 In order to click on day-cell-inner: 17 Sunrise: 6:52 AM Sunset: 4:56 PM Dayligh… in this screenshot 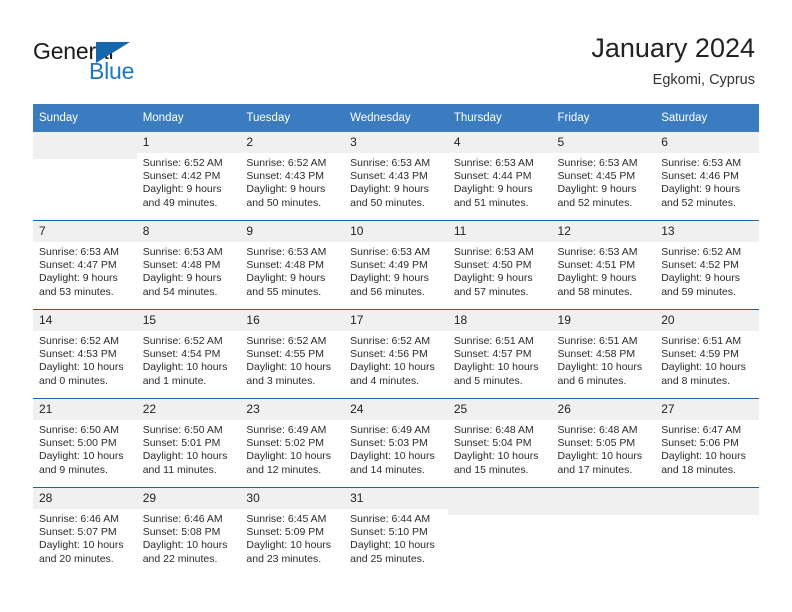, I will do `click(396, 354)`.